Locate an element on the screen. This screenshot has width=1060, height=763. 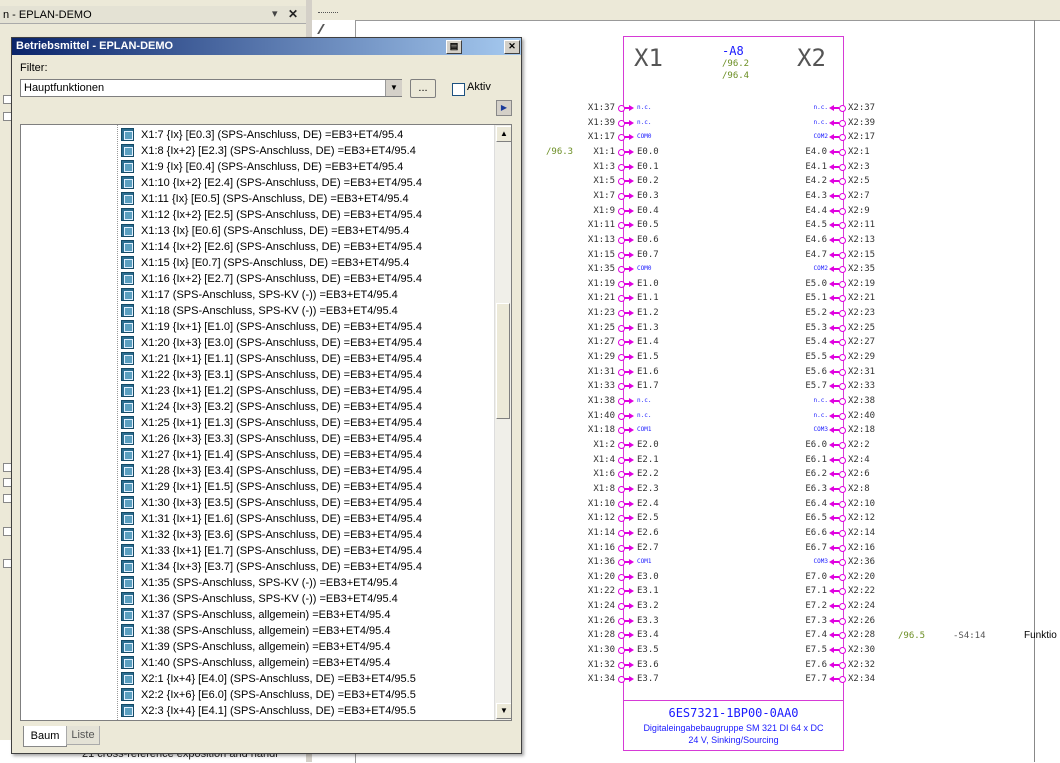
pin-label: X2:37 is located at coordinates (862, 108).